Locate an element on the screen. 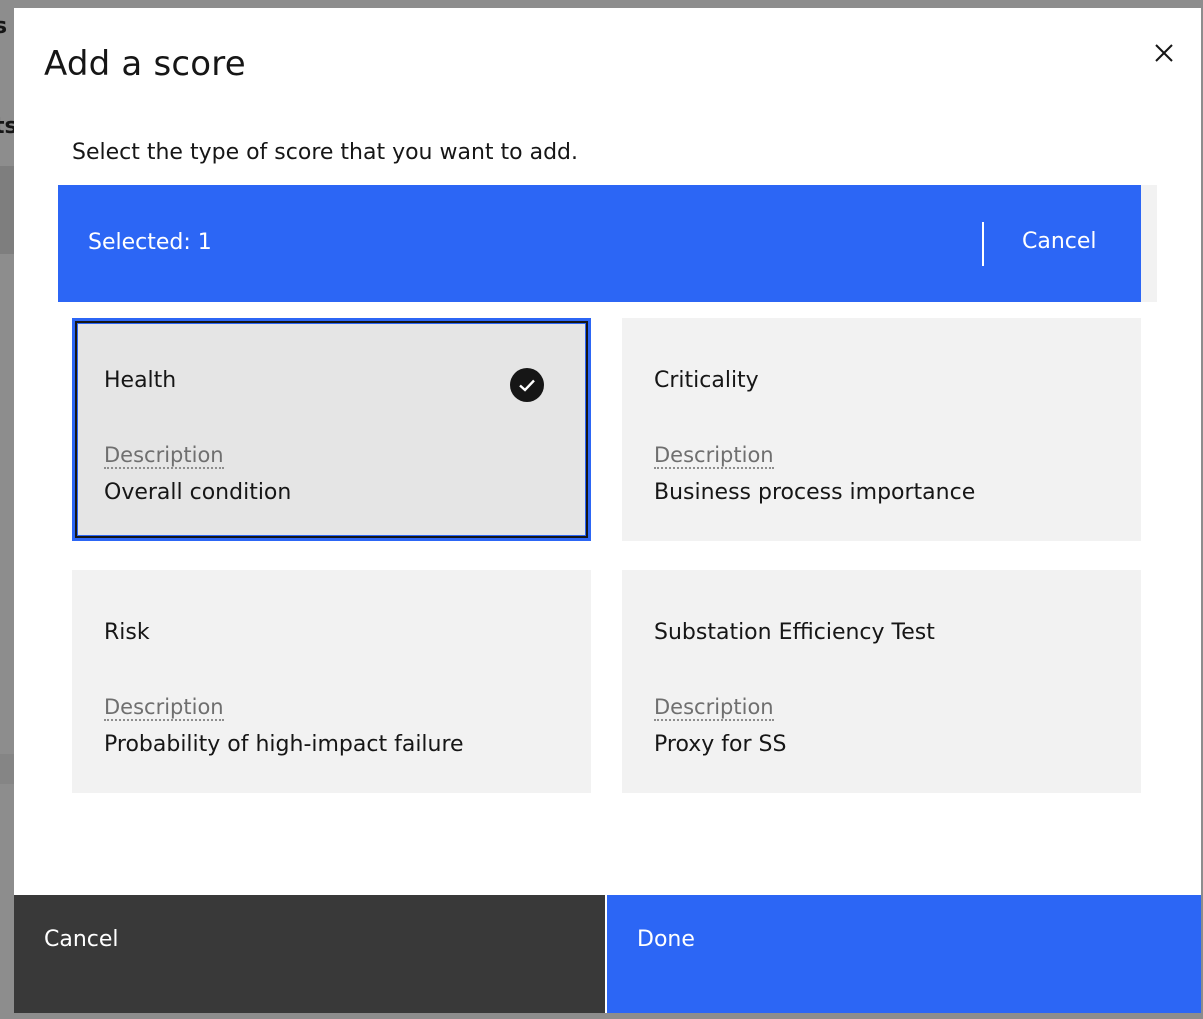 Image resolution: width=1203 pixels, height=1019 pixels. tile-description-value: Business process importance is located at coordinates (815, 492).